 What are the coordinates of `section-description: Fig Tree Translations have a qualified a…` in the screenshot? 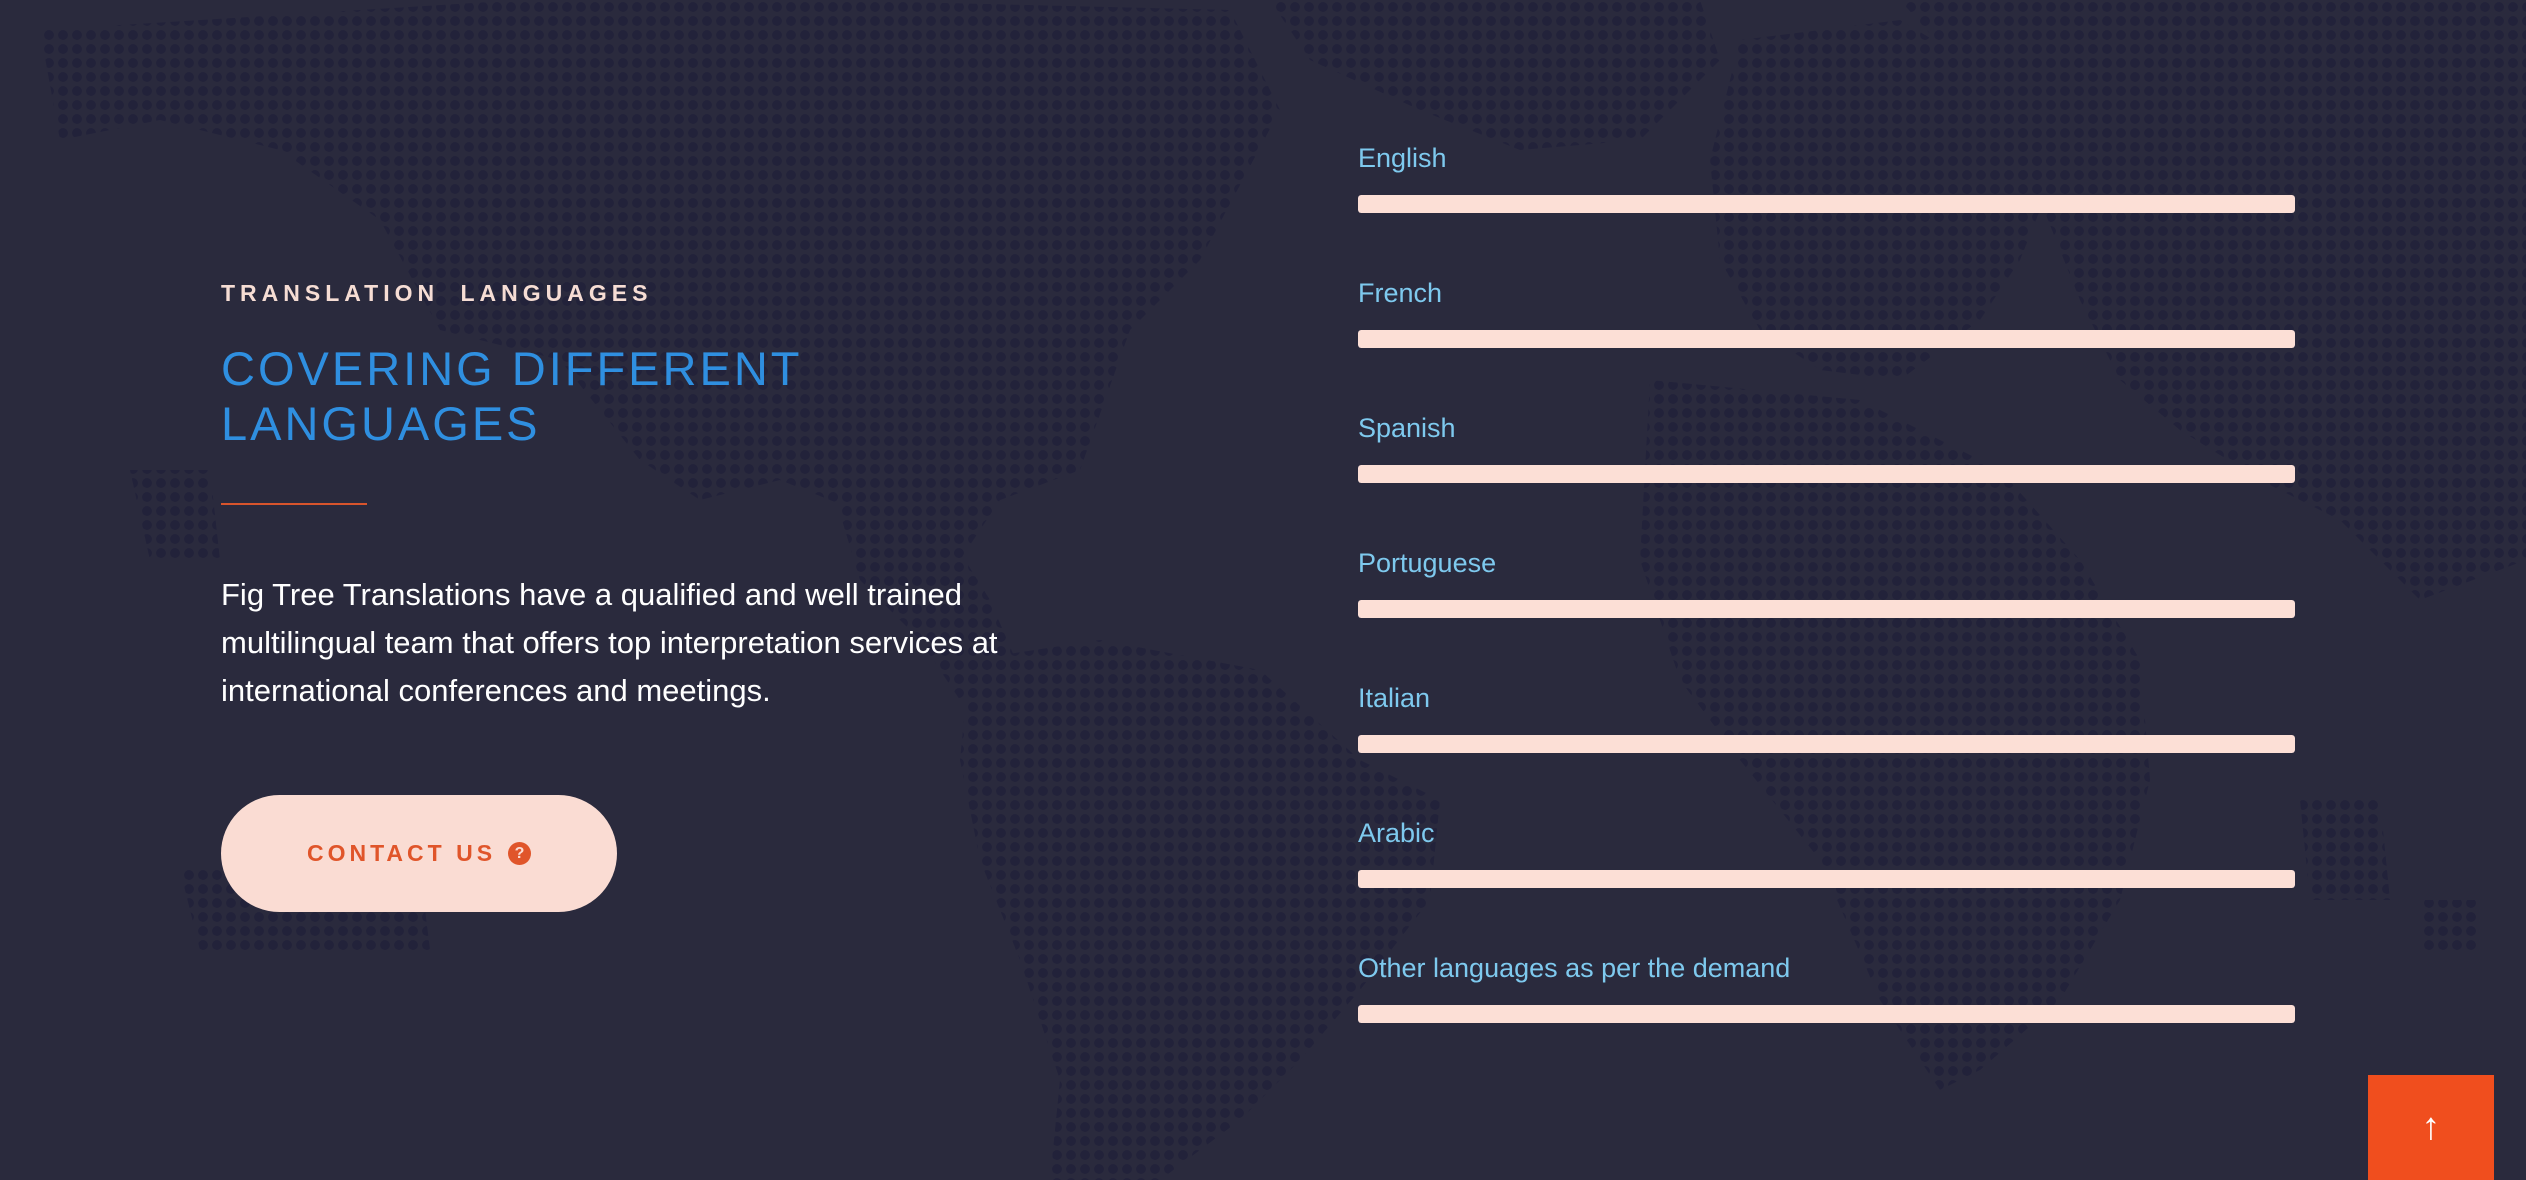 It's located at (609, 642).